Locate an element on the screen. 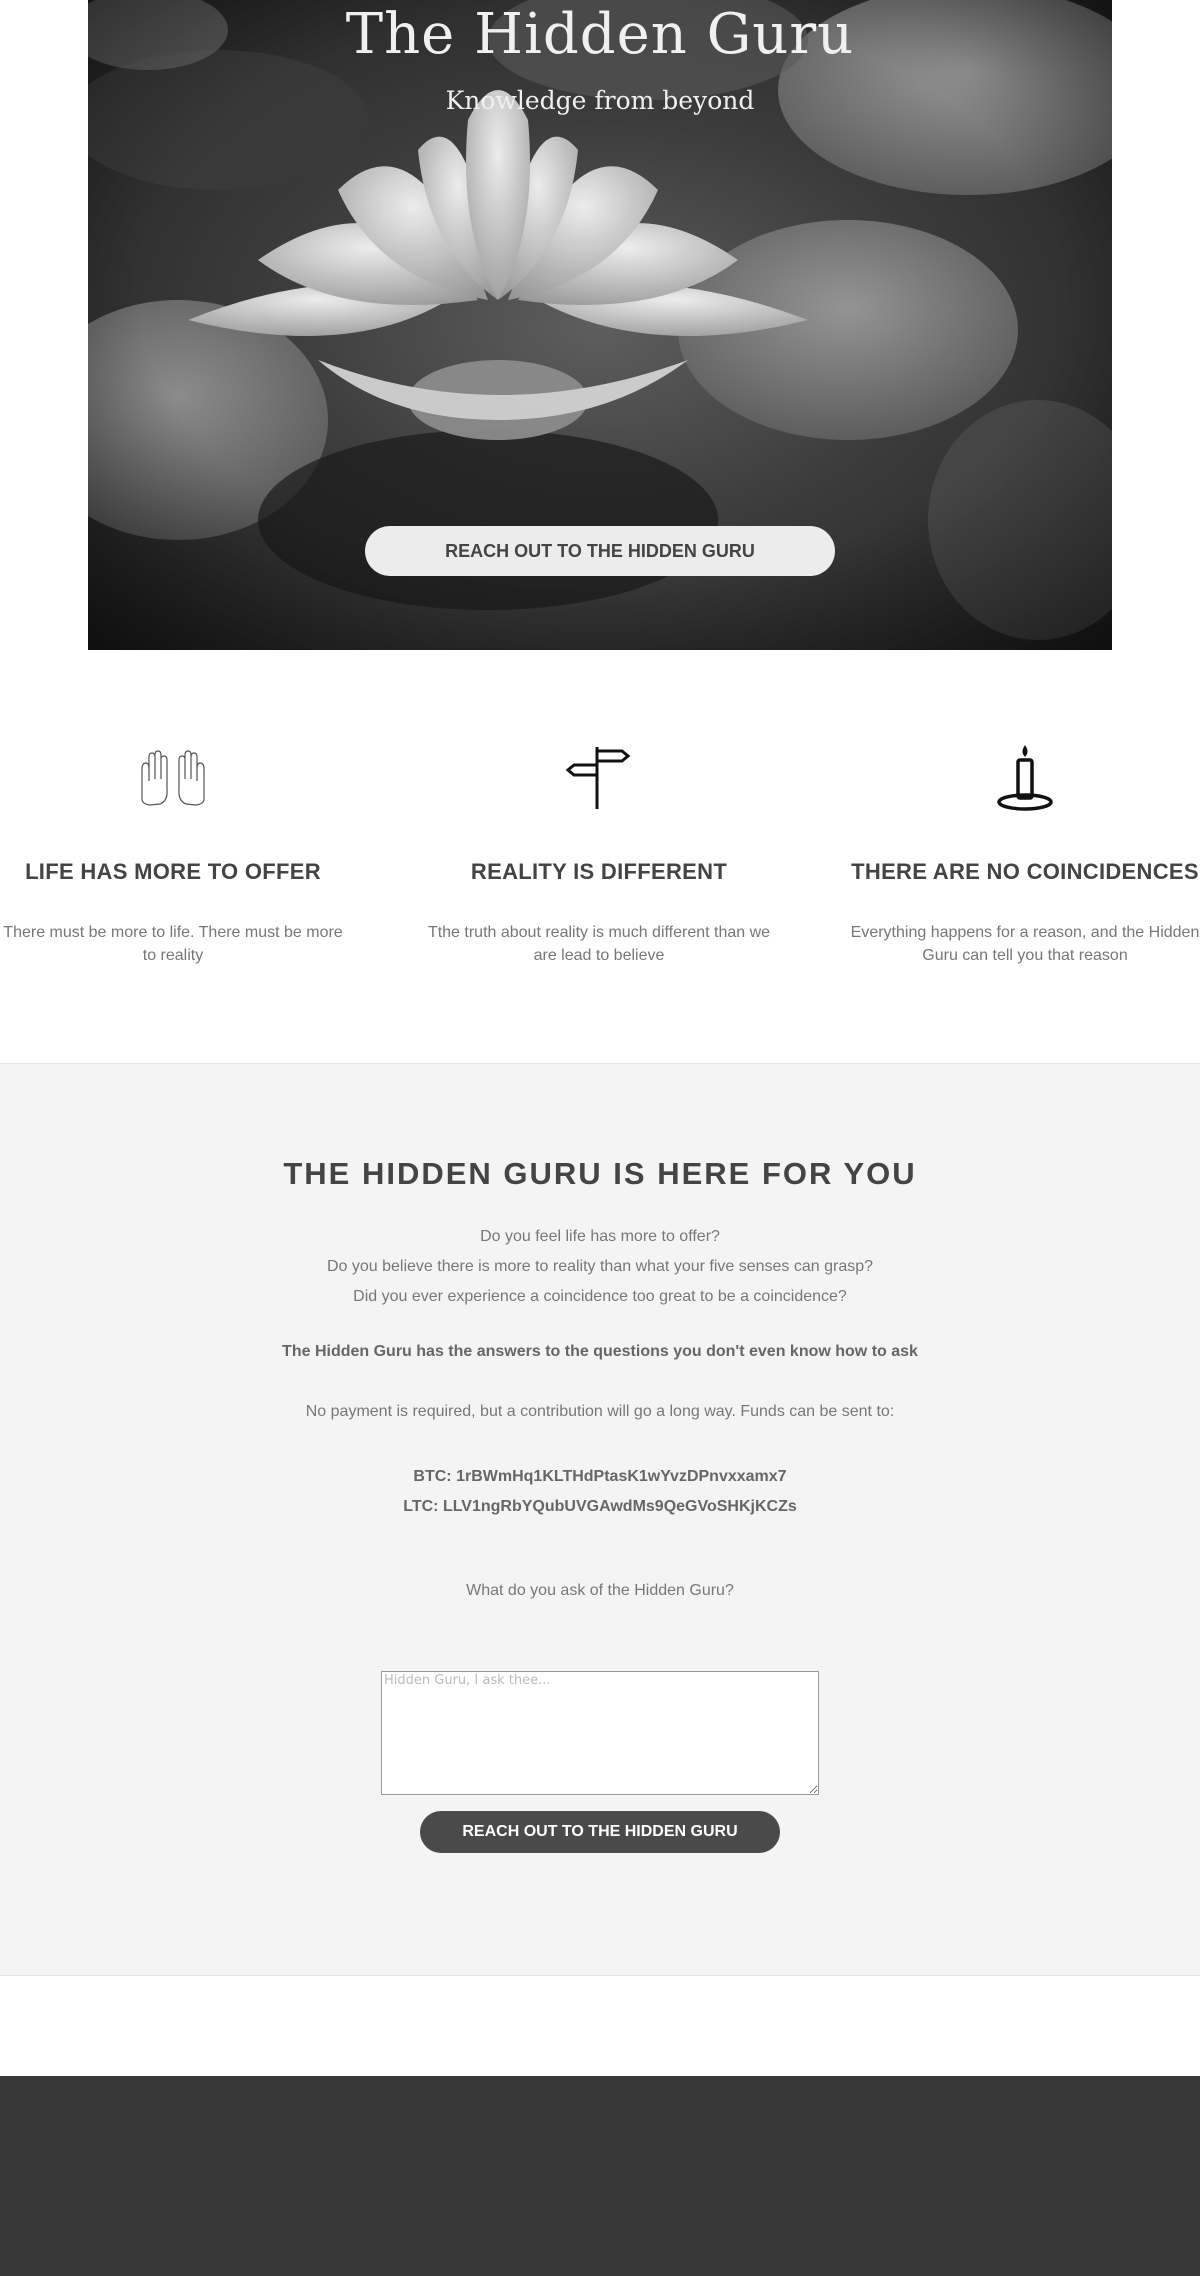 Image resolution: width=1200 pixels, height=2276 pixels. section-heading: THE HIDDEN GURU IS HERE FOR YOU is located at coordinates (600, 1173).